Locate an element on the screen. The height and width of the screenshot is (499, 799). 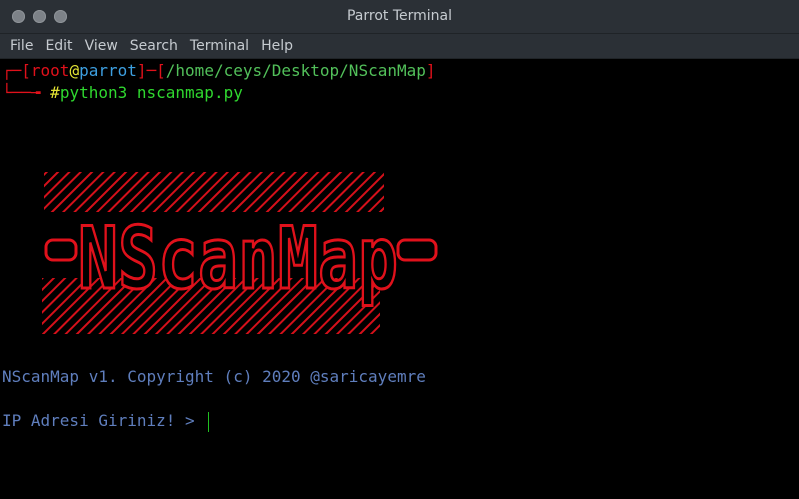
menu-help: Help is located at coordinates (277, 46).